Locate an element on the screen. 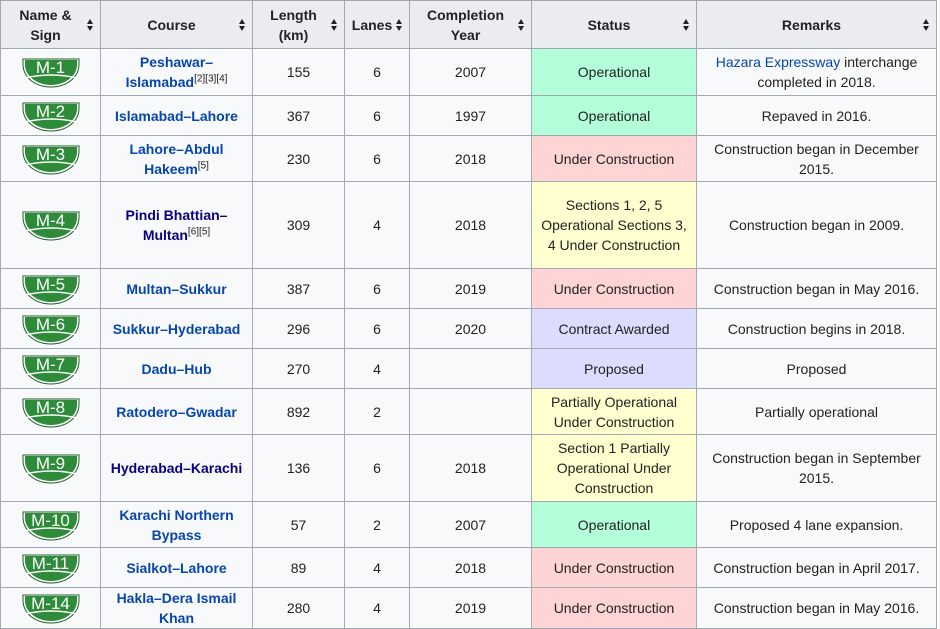 Image resolution: width=940 pixels, height=629 pixels. reference-link: [6][5] is located at coordinates (199, 231).